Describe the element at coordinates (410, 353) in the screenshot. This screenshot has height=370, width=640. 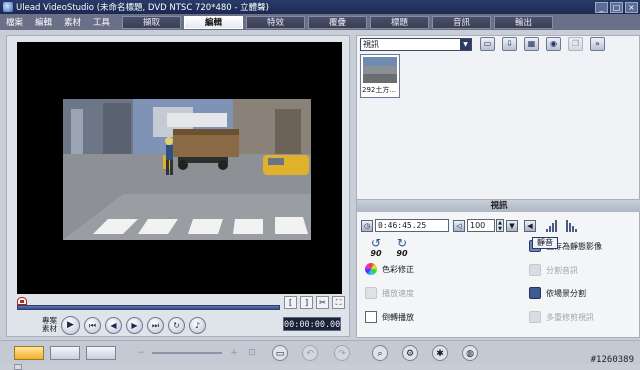
I see `timeline-settings-icon: ⚙` at that location.